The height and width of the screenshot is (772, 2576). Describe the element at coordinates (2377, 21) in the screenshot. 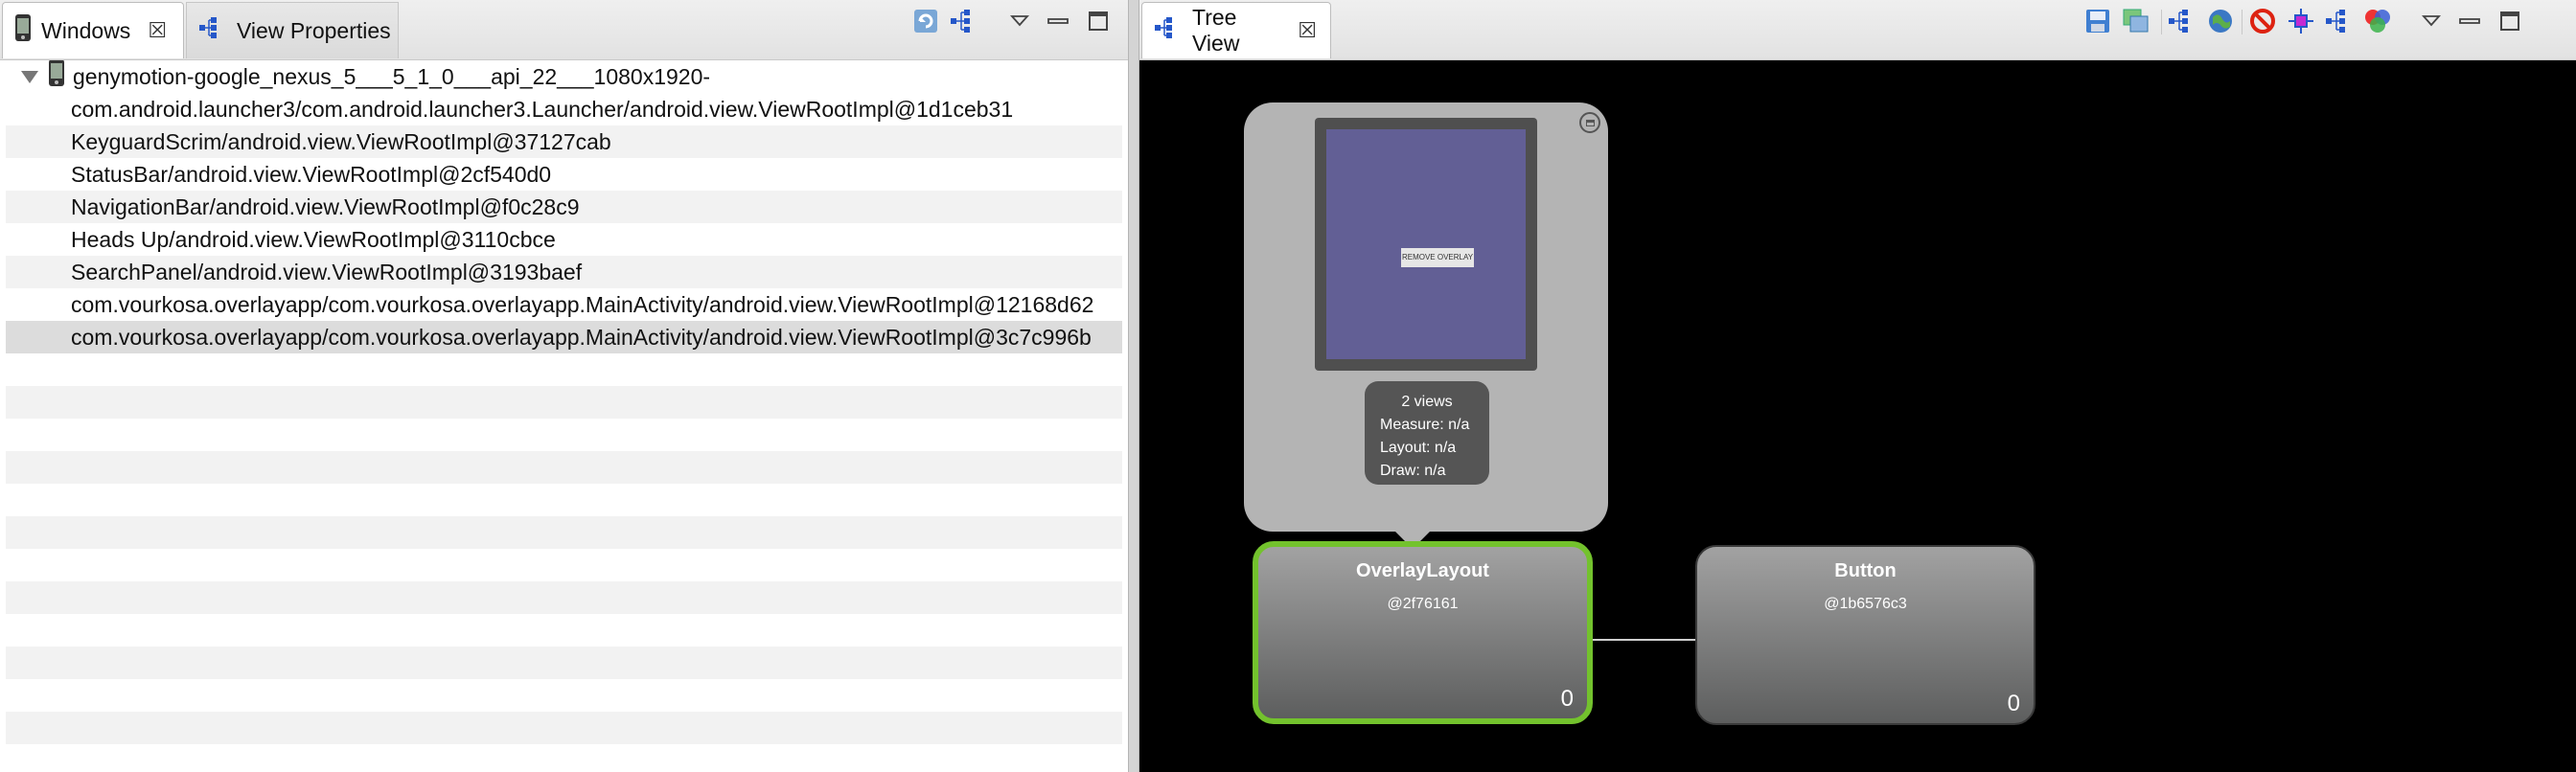

I see `color-icon` at that location.